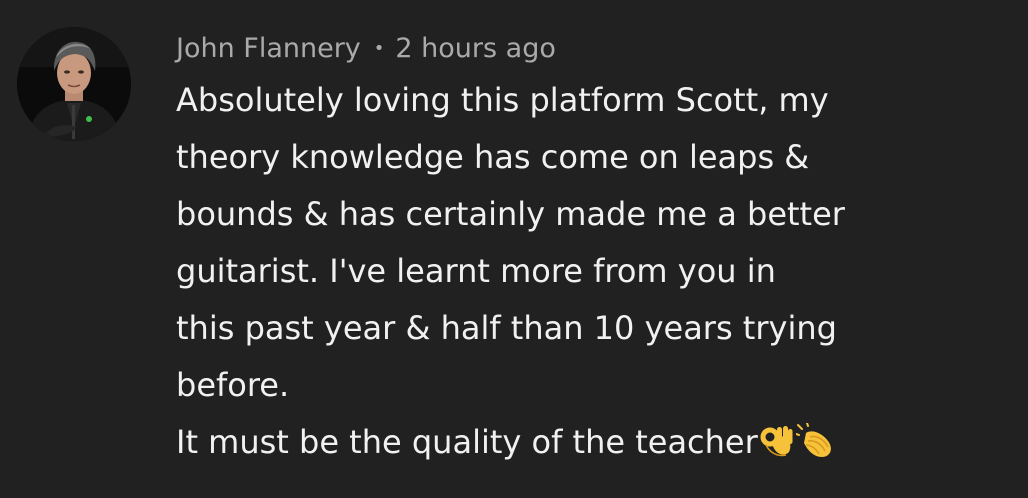 Image resolution: width=1028 pixels, height=498 pixels. Describe the element at coordinates (366, 48) in the screenshot. I see `comment-header: John Flannery • 2 hours ago` at that location.